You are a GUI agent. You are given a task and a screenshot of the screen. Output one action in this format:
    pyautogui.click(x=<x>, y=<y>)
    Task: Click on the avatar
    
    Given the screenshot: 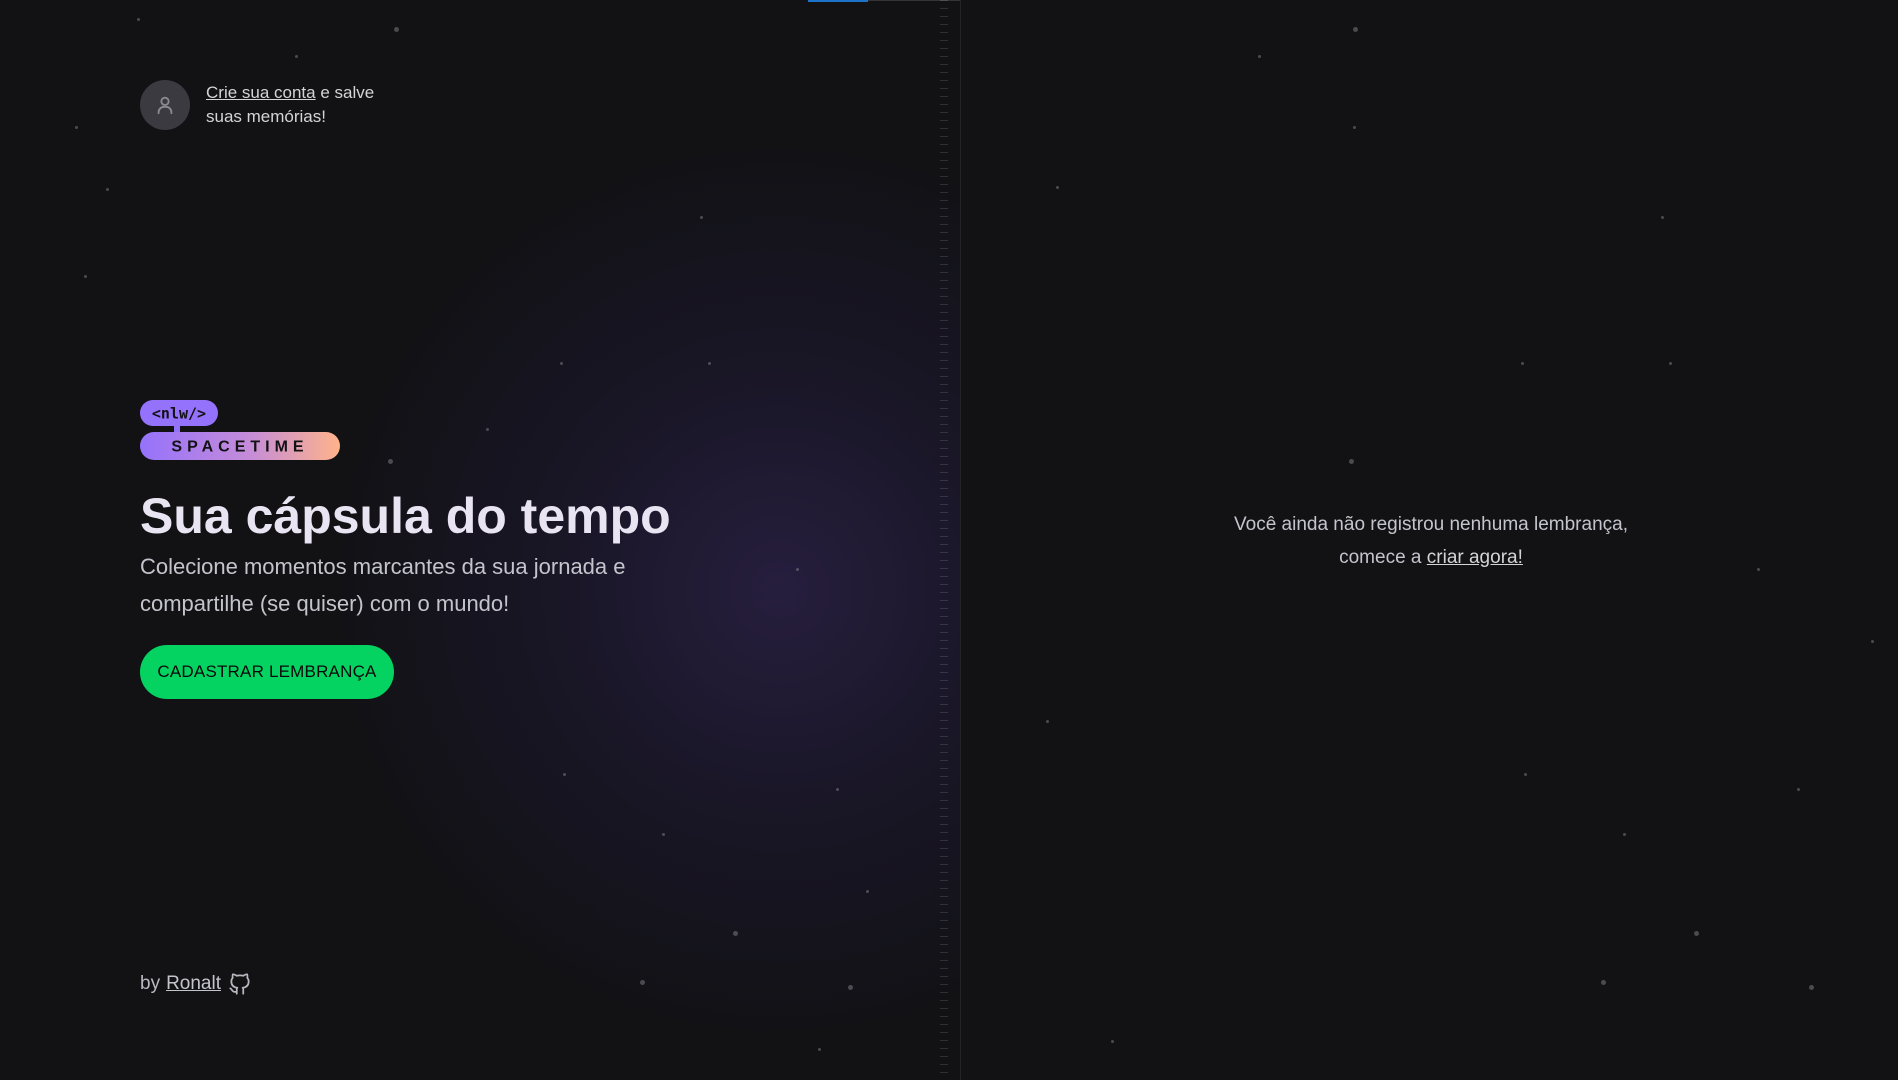 What is the action you would take?
    pyautogui.click(x=165, y=105)
    